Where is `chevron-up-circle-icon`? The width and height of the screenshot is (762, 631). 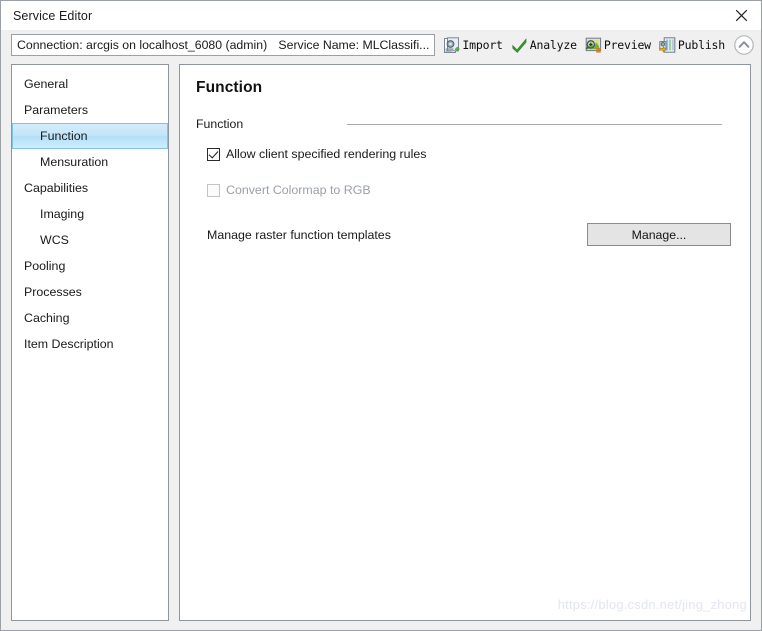
chevron-up-circle-icon is located at coordinates (744, 45).